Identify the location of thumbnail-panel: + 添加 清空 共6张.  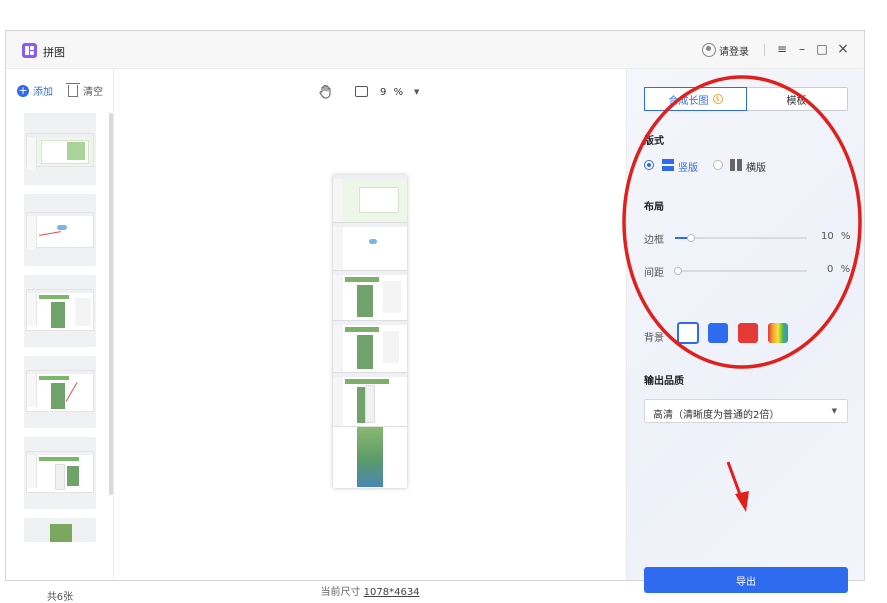
(60, 336).